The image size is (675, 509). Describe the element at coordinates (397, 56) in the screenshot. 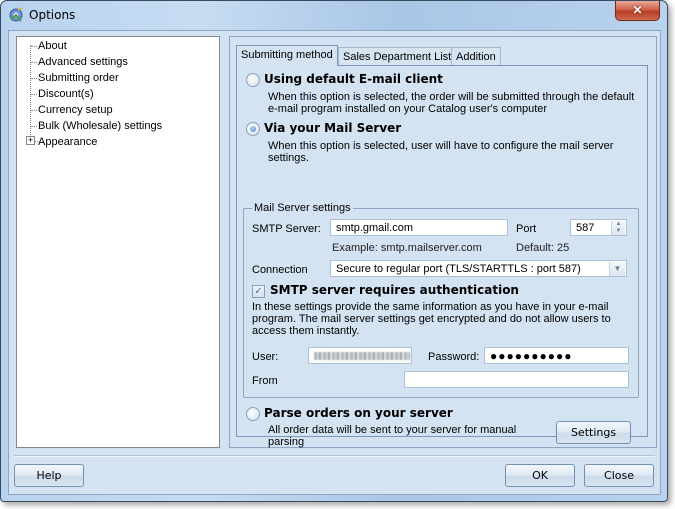

I see `tab-sales-department-list: Sales Department List` at that location.